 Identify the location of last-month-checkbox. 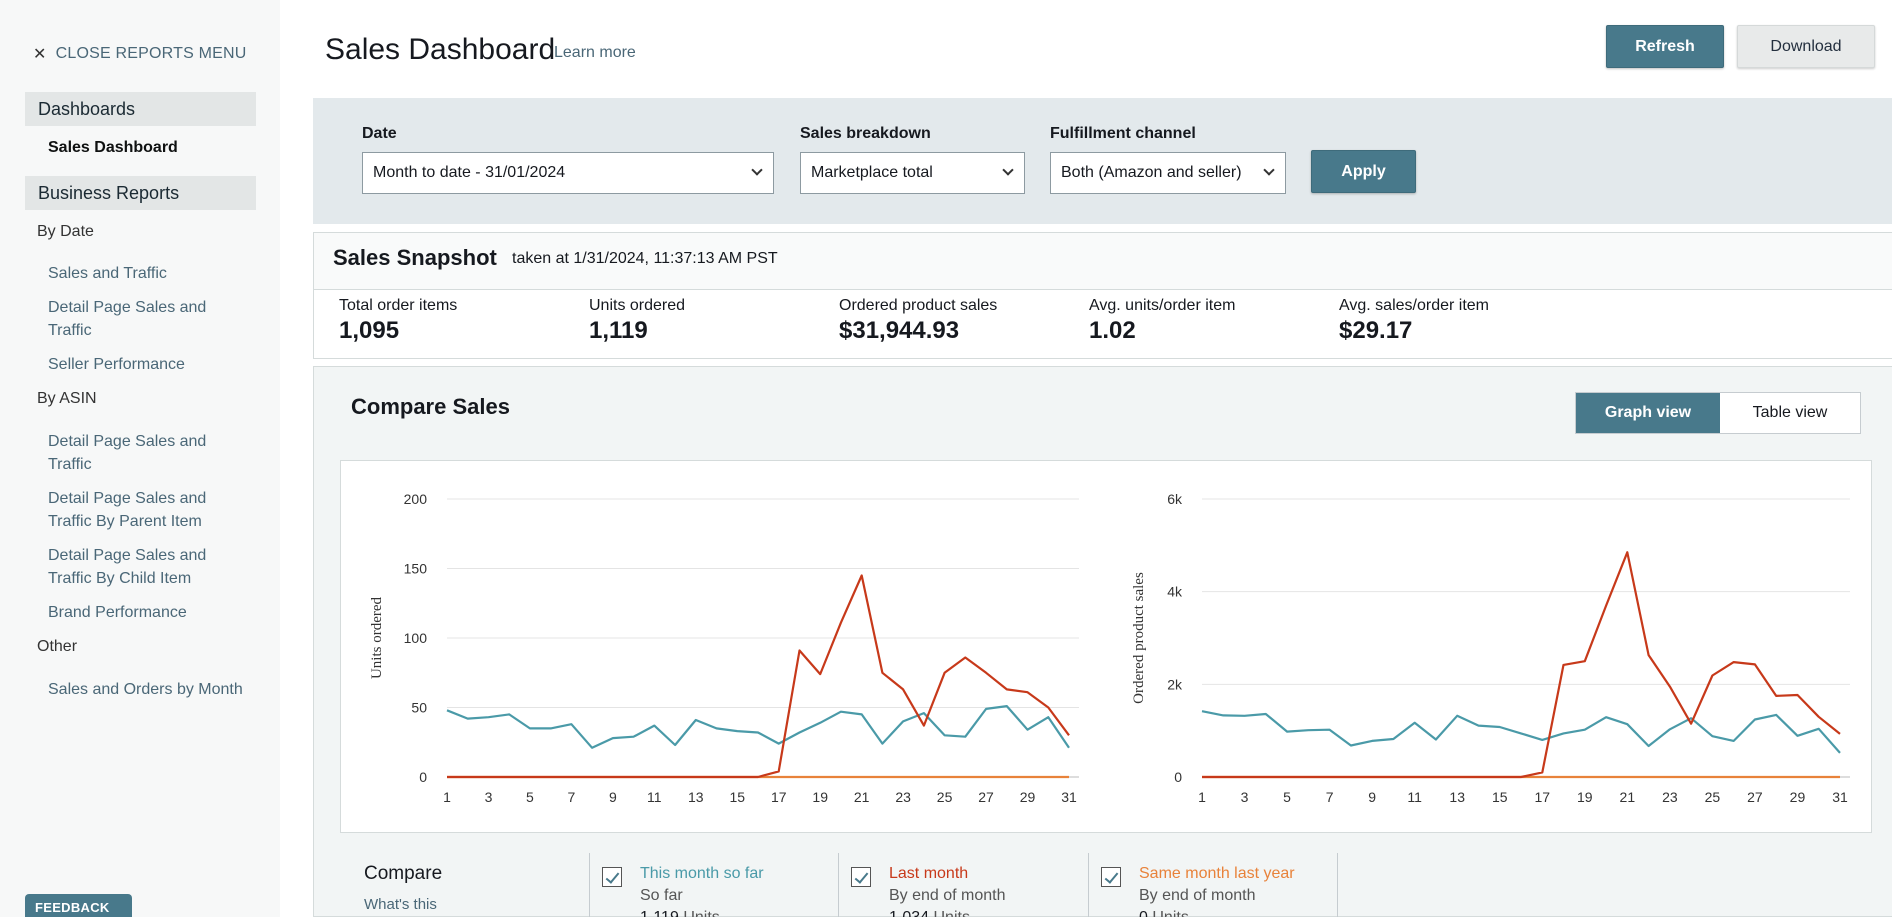
(861, 877).